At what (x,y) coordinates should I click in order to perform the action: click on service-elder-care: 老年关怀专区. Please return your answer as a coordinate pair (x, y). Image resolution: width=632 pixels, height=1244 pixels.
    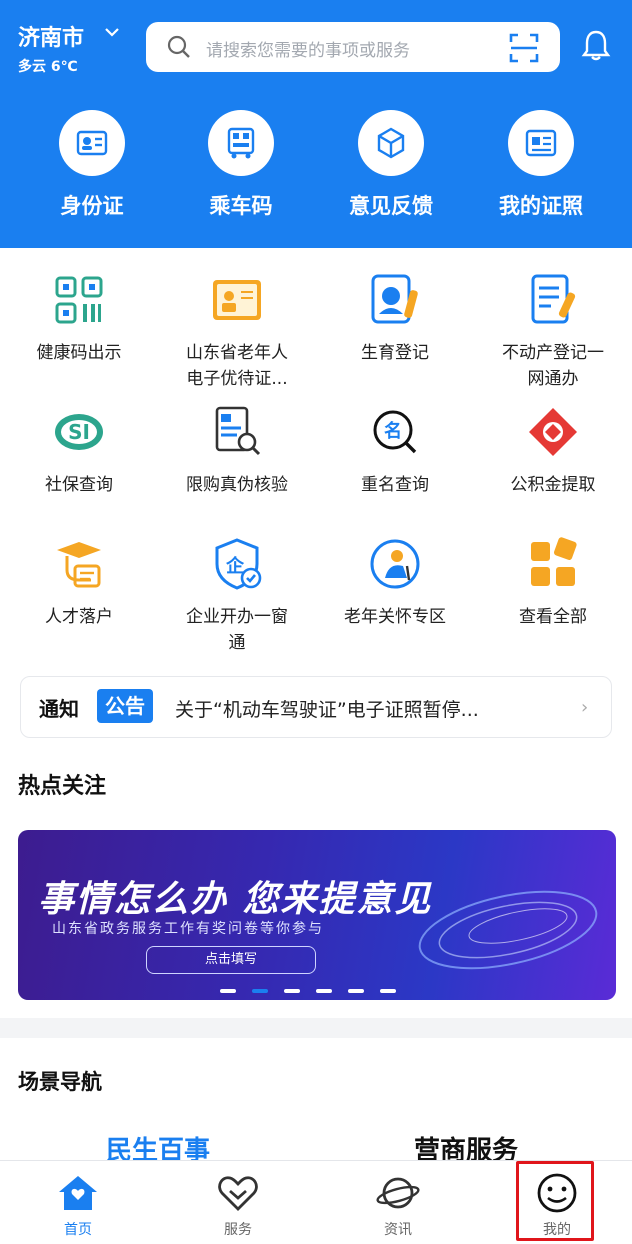
    Looking at the image, I should click on (395, 583).